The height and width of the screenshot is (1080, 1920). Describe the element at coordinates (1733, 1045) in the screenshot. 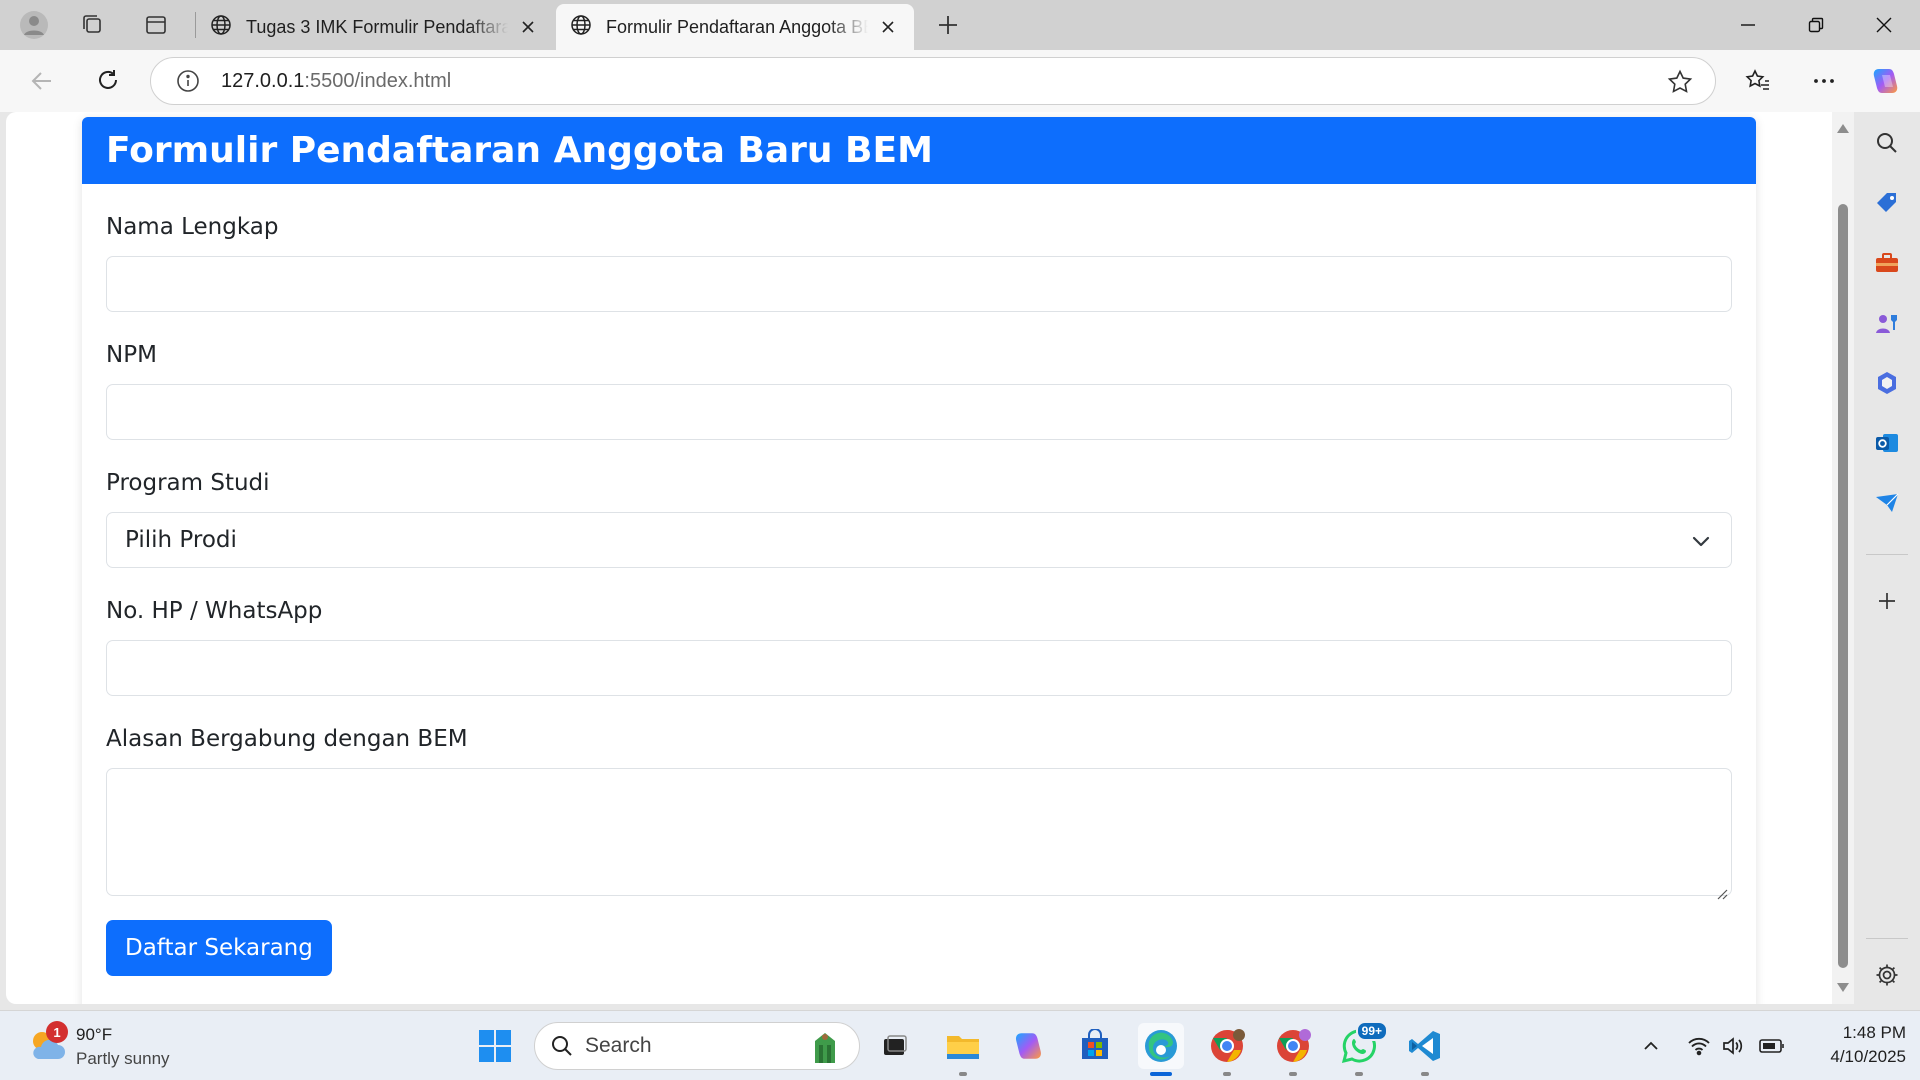

I see `volume-icon` at that location.